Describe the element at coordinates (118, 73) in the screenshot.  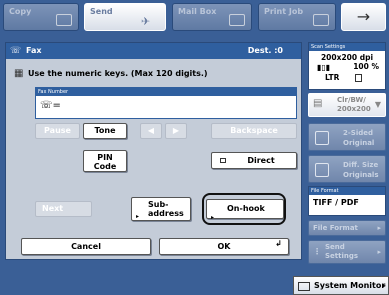
I see `instruction-text: Use the numeric keys. (Max 120 digits.)` at that location.